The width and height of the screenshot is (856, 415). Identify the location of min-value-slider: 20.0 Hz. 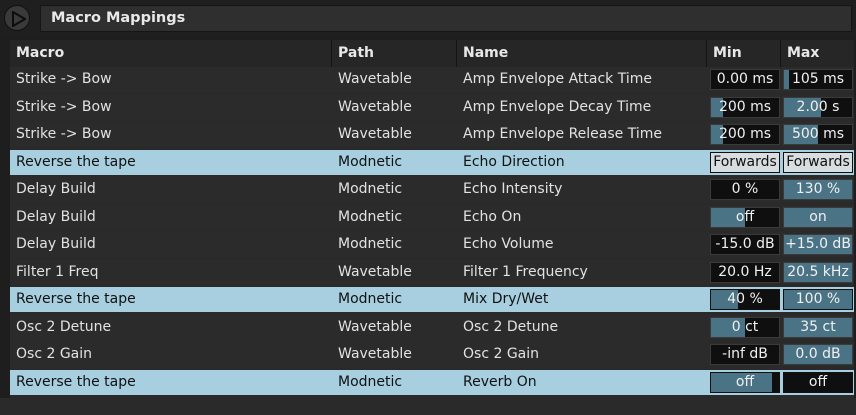
(745, 272).